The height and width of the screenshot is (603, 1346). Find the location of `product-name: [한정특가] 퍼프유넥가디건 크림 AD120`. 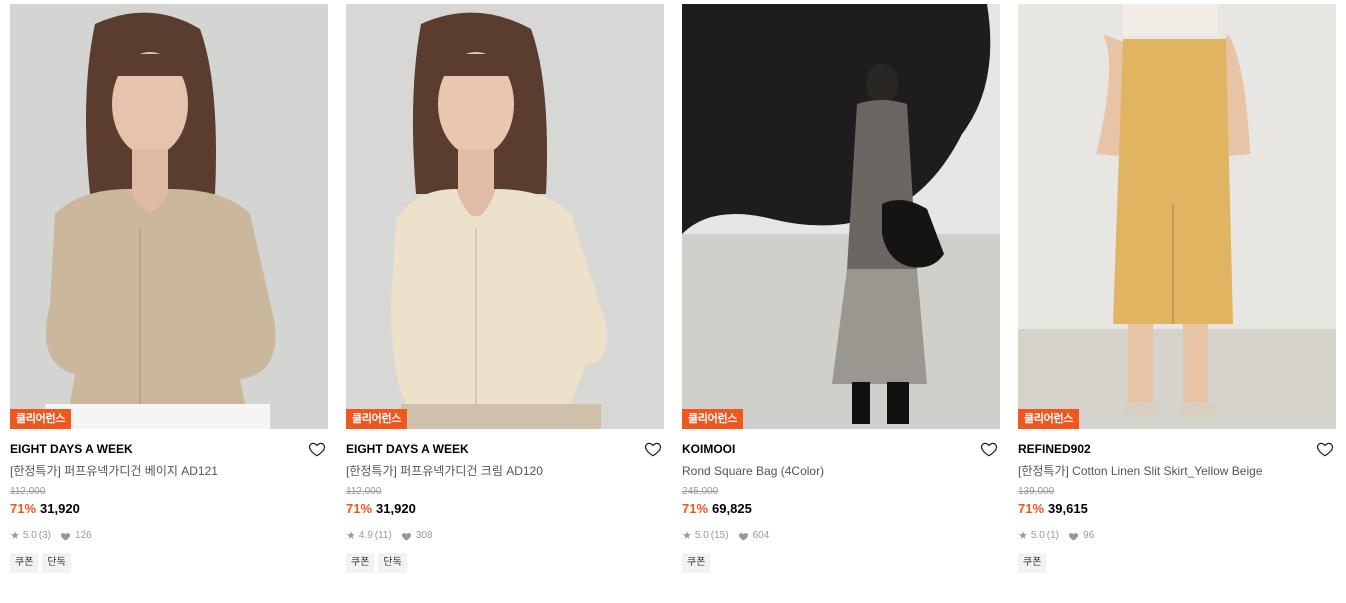

product-name: [한정특가] 퍼프유넥가디건 크림 AD120 is located at coordinates (505, 471).